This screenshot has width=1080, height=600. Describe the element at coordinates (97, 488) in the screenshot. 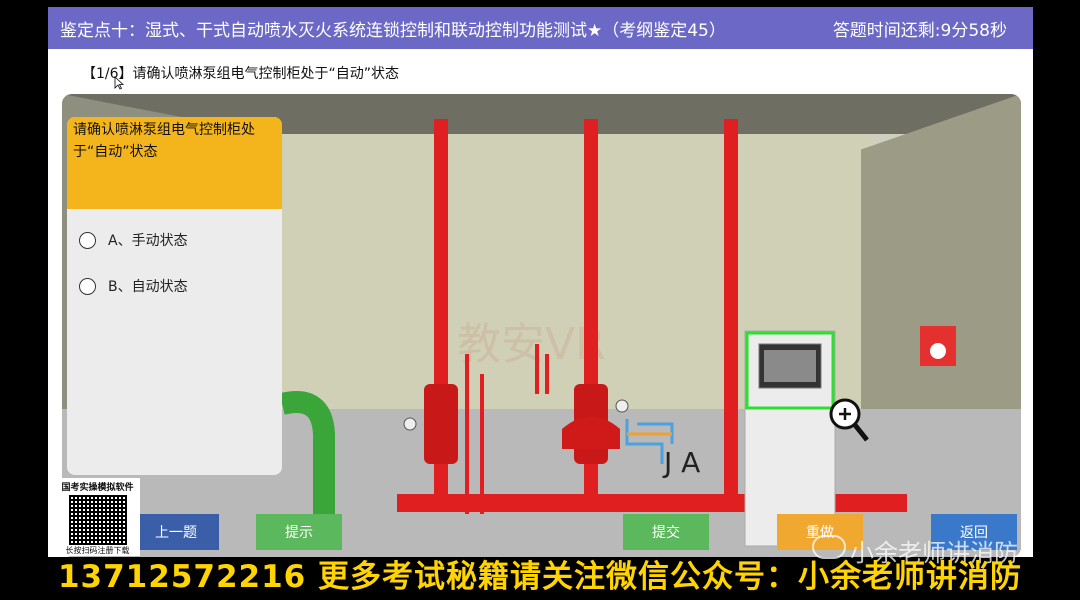

I see `qr-title: 国考实操模拟软件` at that location.